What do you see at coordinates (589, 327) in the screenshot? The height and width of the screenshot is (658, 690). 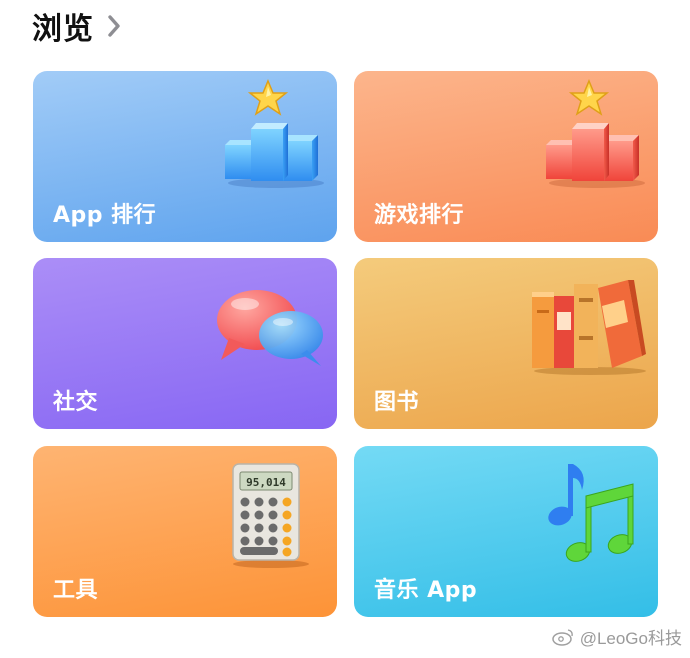 I see `books-icon` at bounding box center [589, 327].